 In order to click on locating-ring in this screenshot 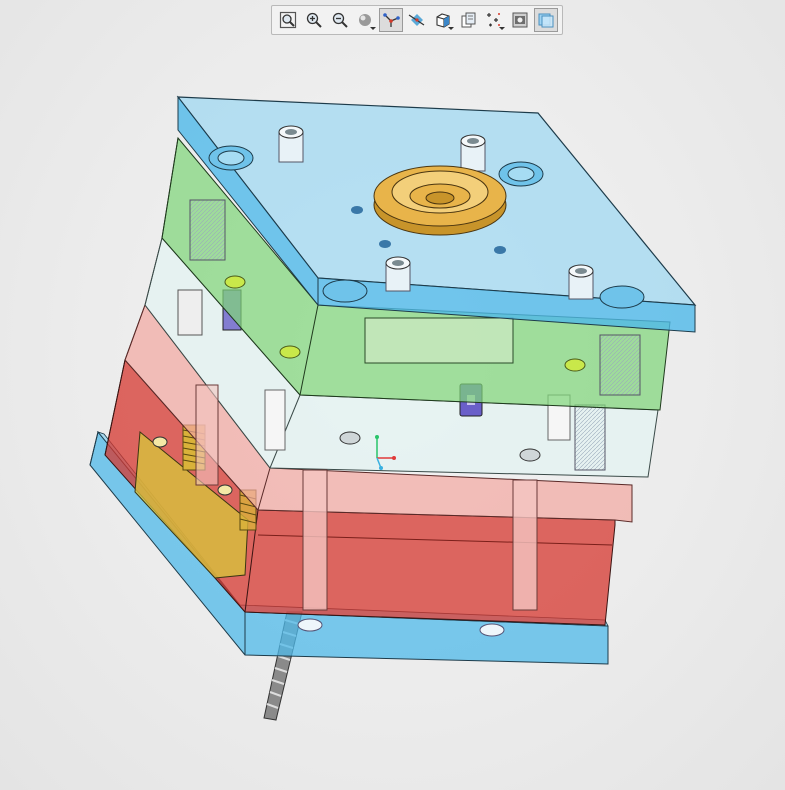, I will do `click(440, 200)`.